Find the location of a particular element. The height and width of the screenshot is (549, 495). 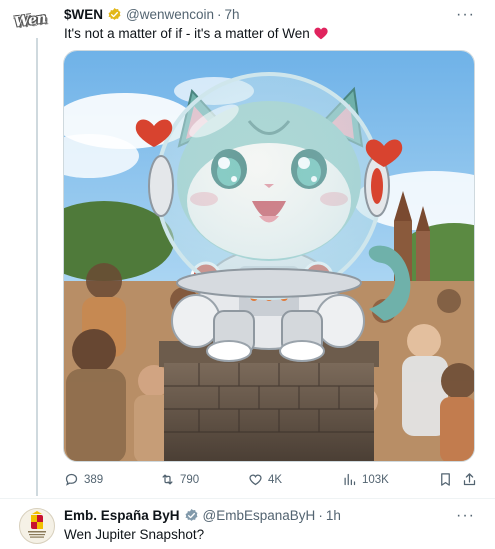

like-count: 4K is located at coordinates (275, 479).